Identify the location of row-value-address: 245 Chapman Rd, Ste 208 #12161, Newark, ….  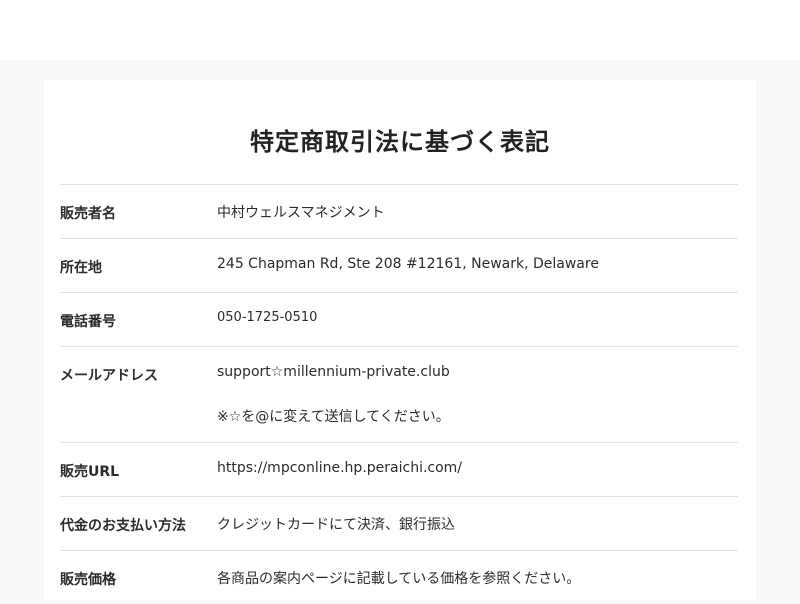
(408, 264).